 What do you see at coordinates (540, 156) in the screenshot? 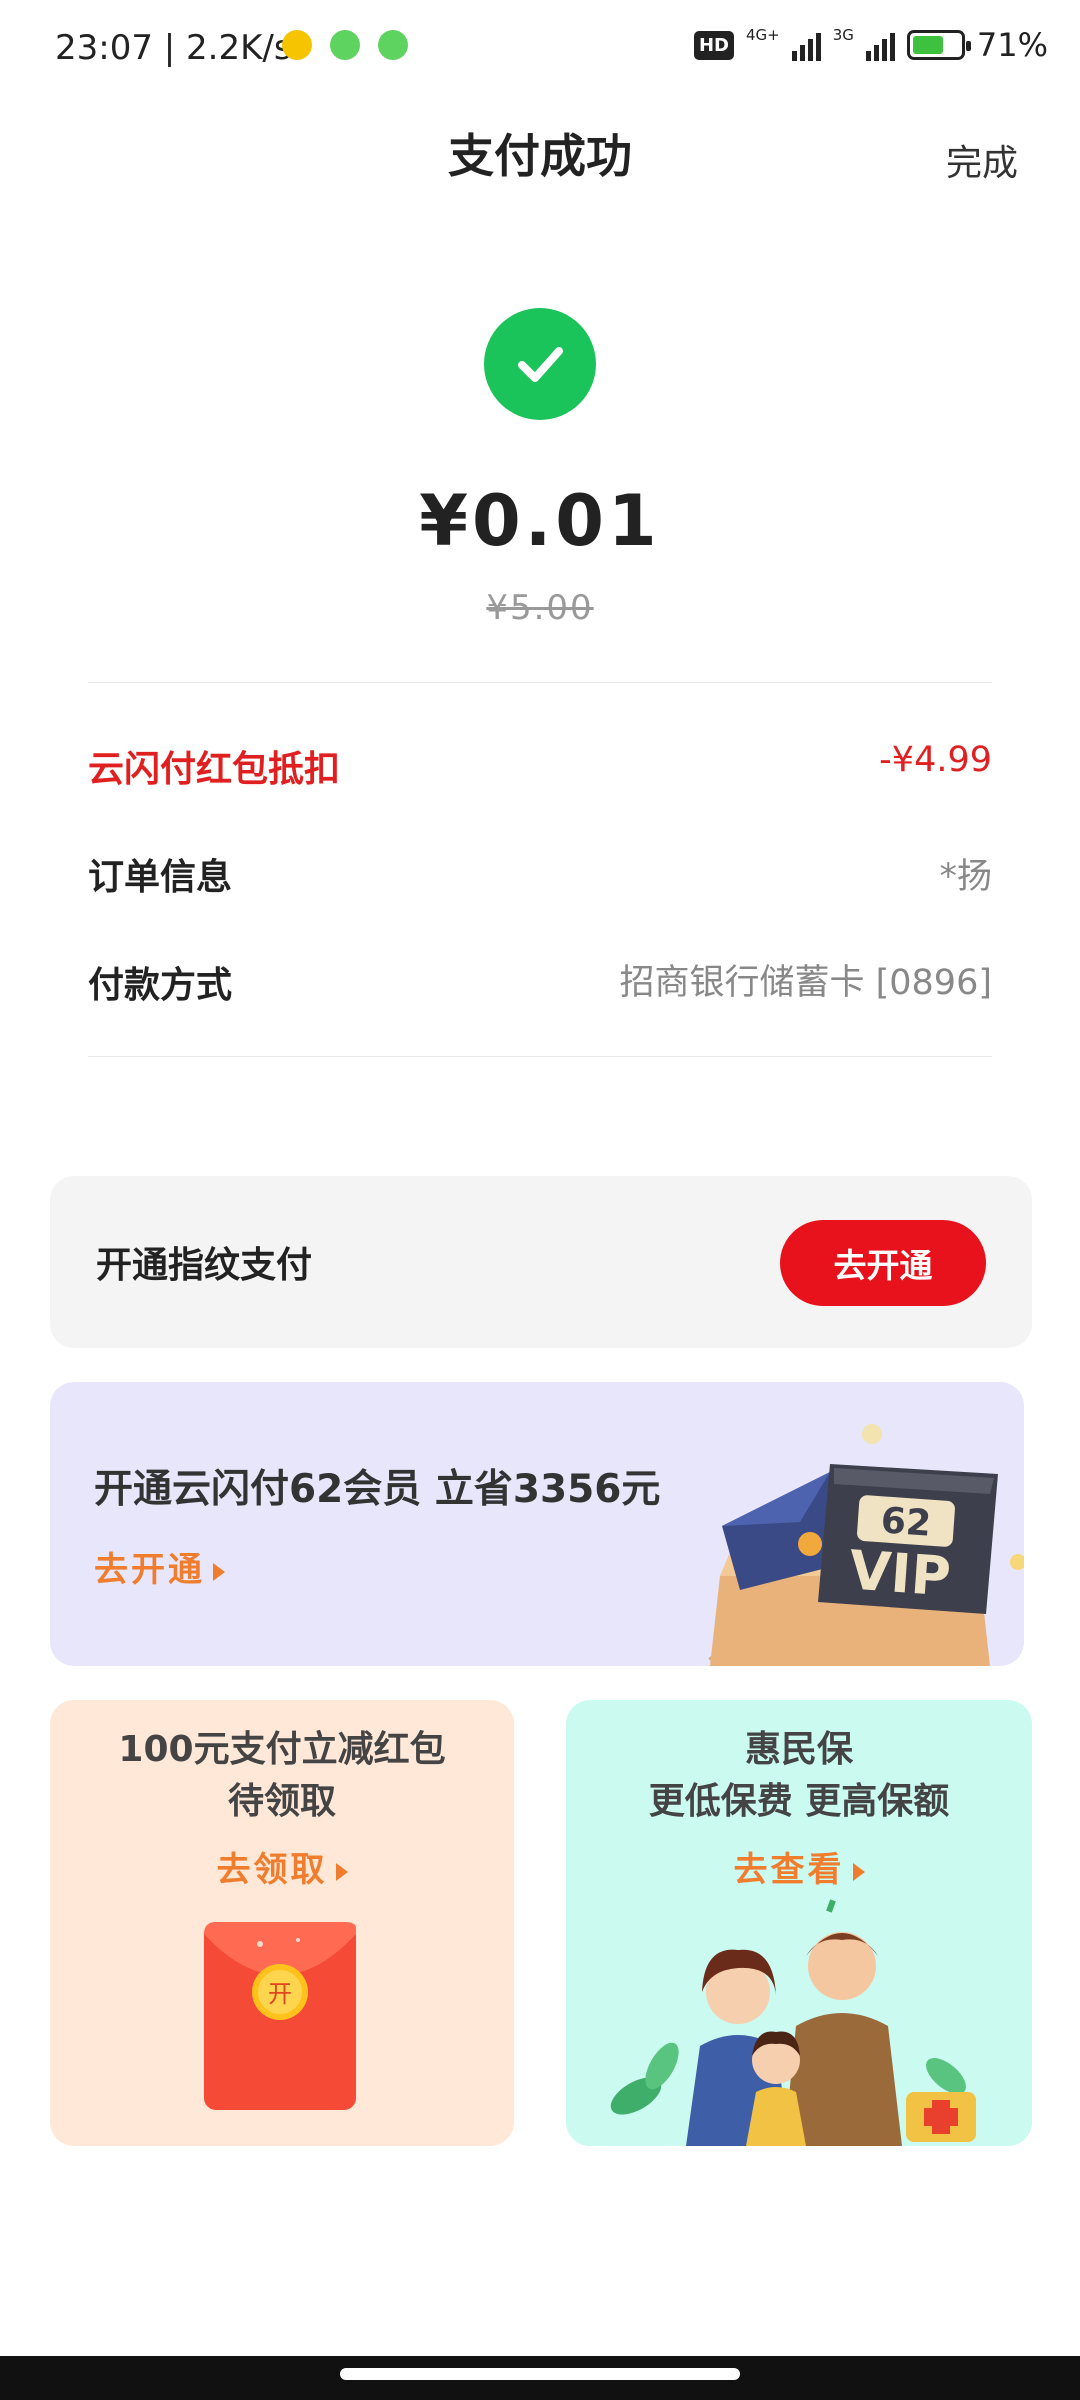
I see `page-title: 支付成功` at bounding box center [540, 156].